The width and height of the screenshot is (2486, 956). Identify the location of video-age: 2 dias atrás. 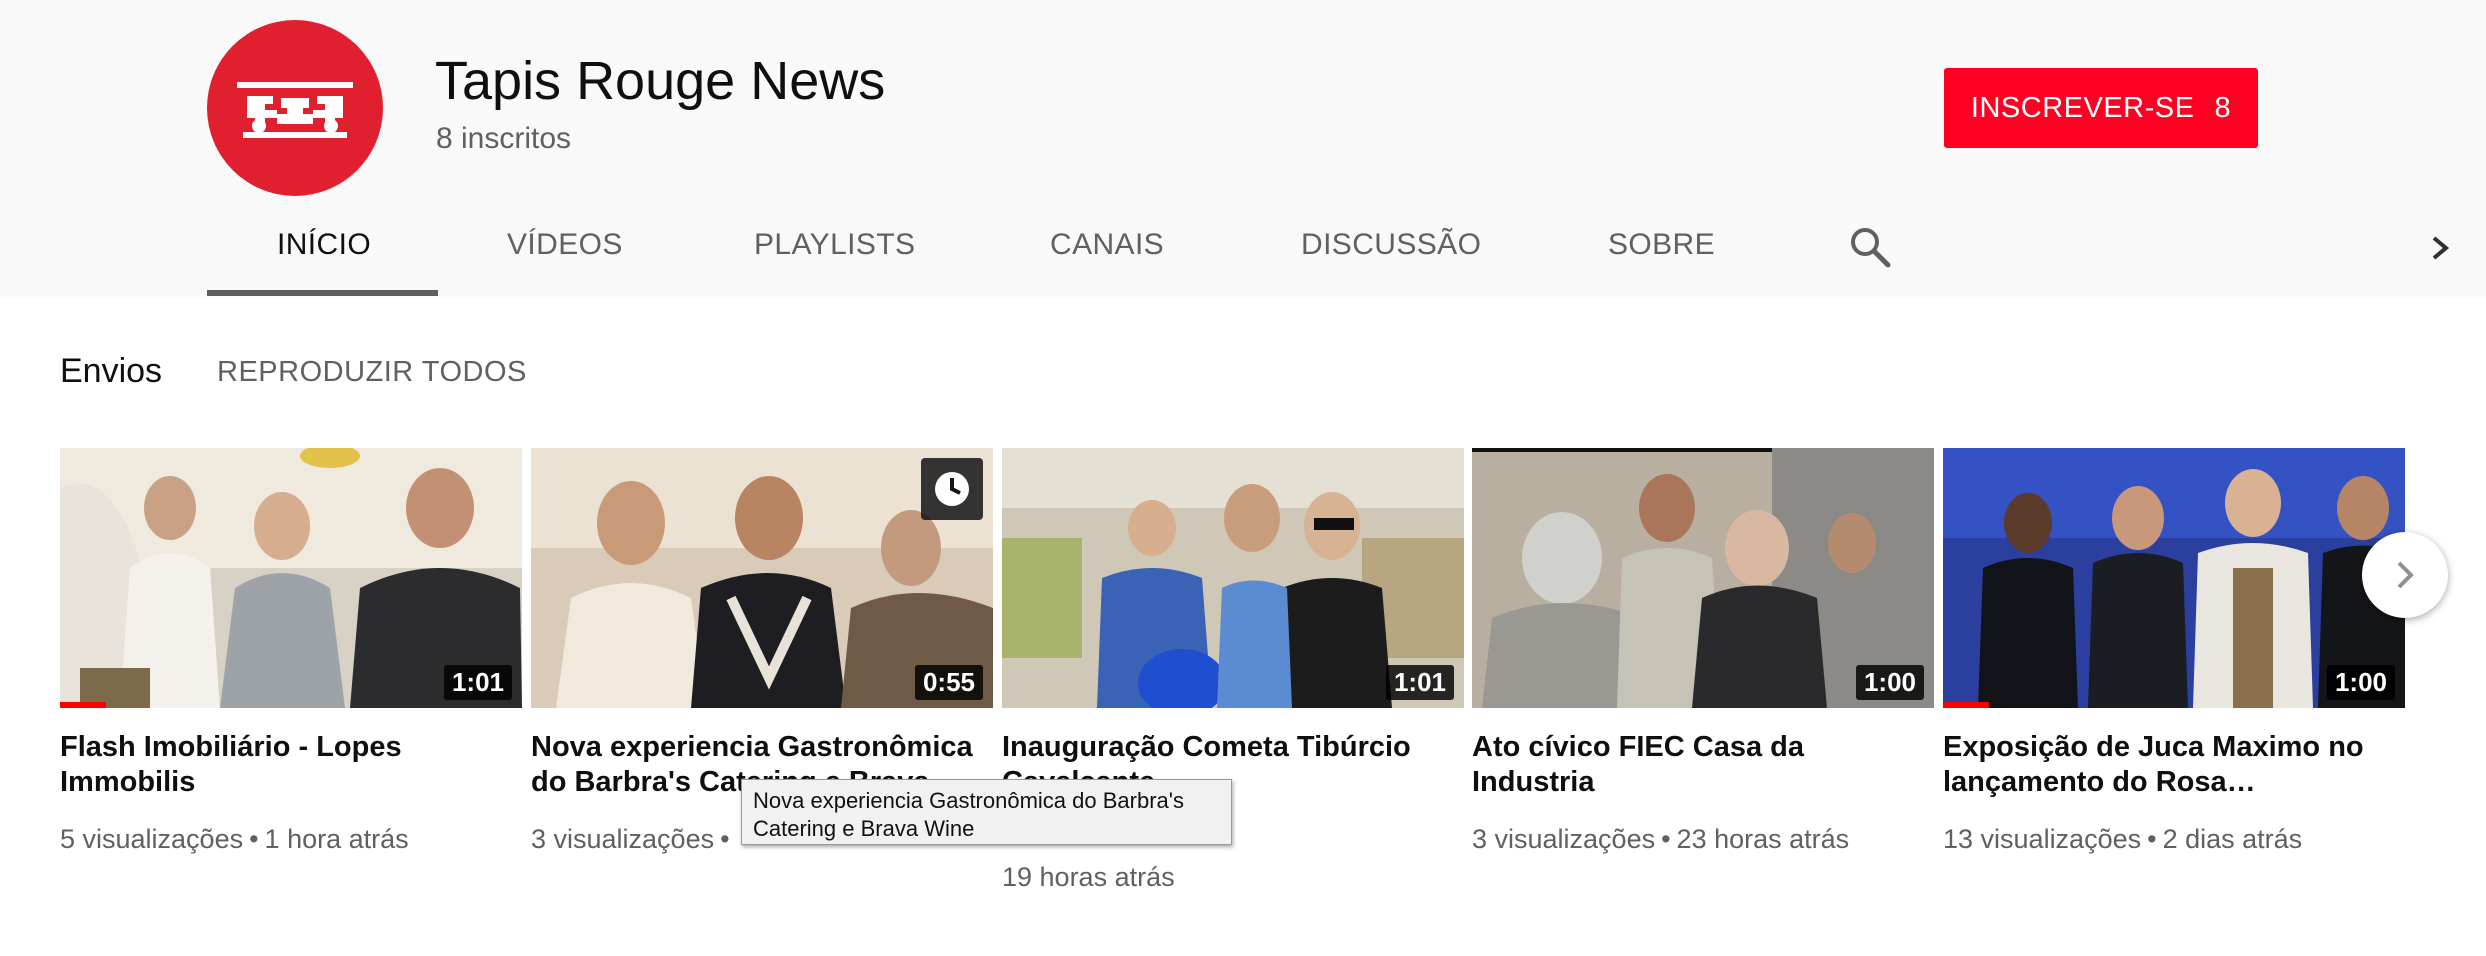
(2232, 839).